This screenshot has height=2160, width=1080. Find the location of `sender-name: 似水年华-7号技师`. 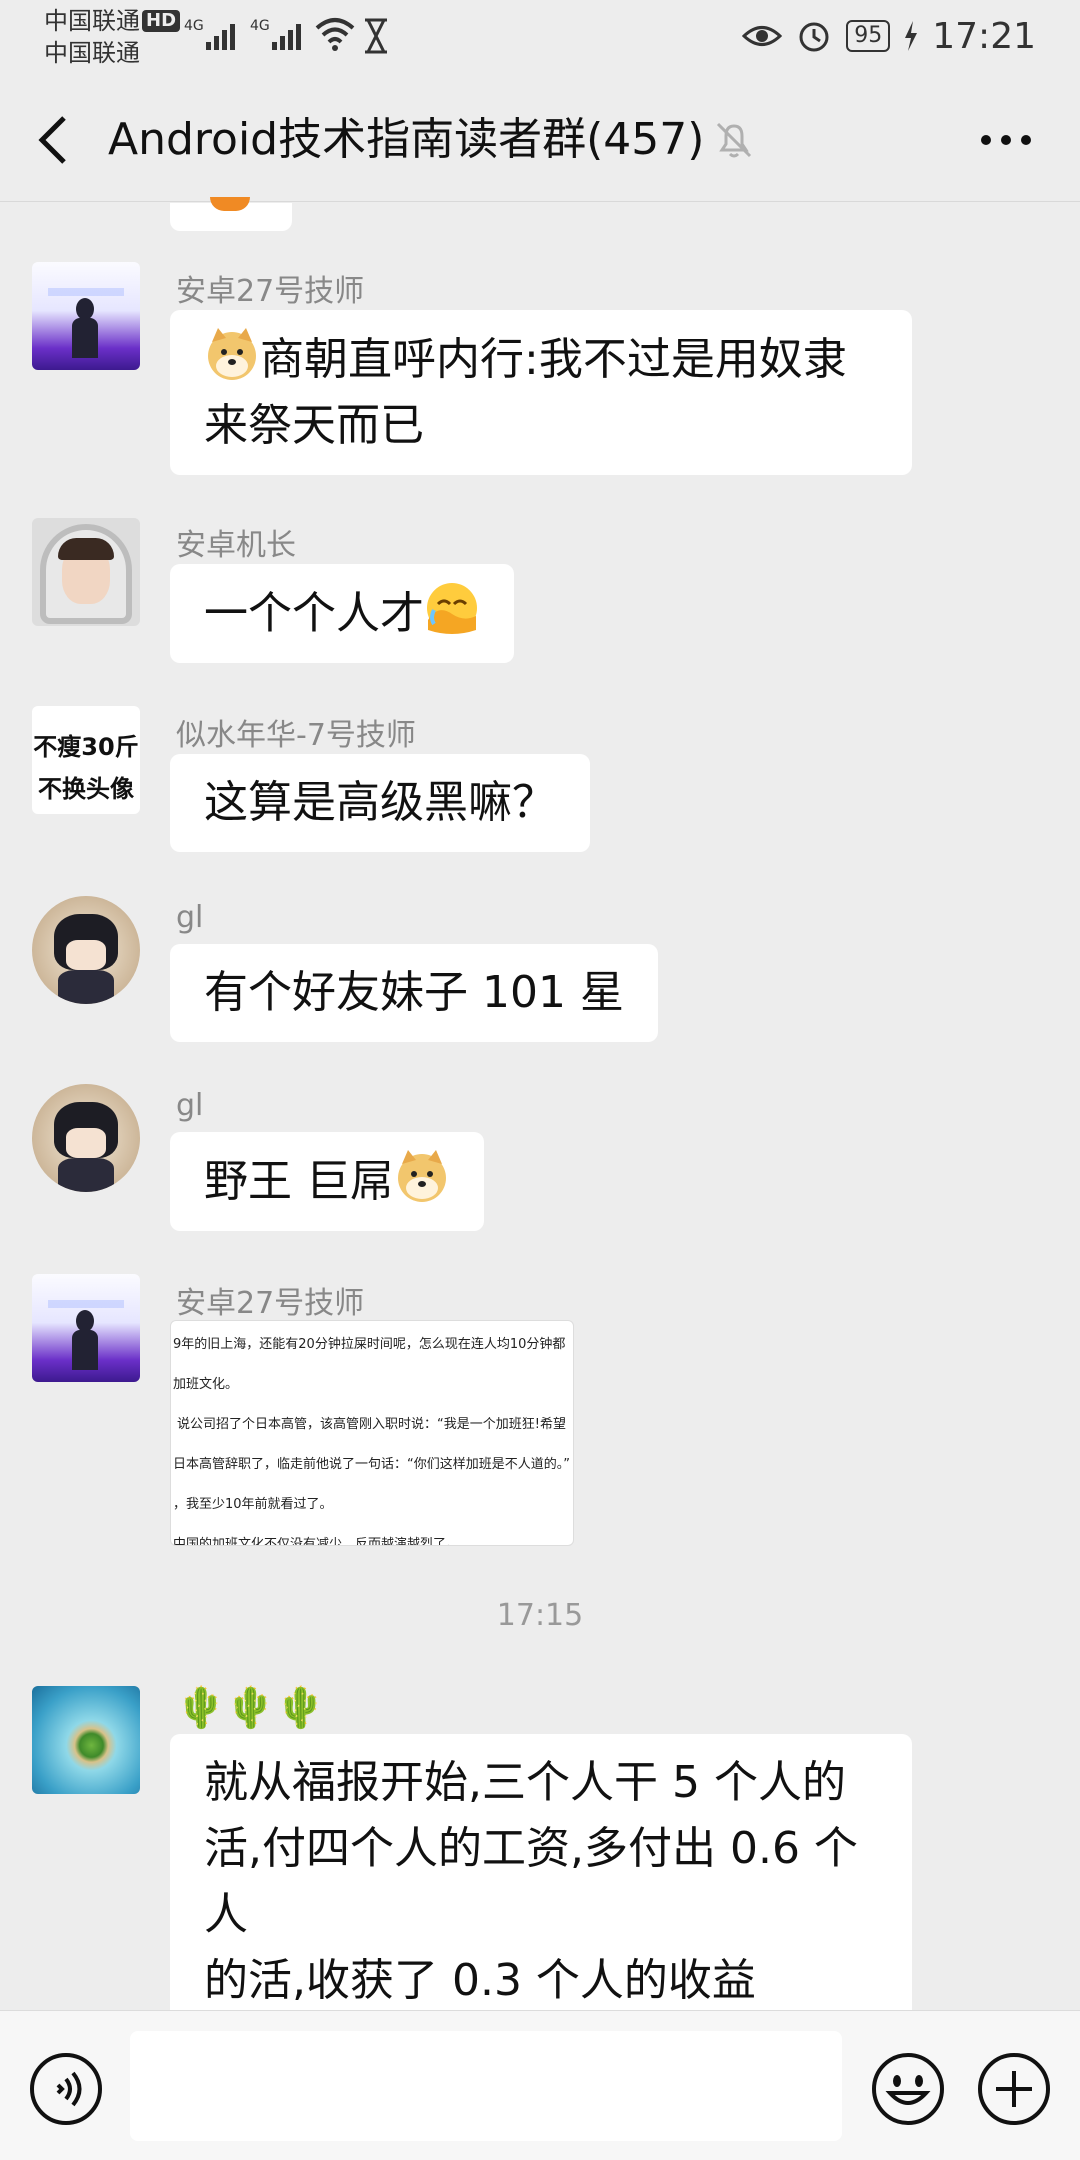

sender-name: 似水年华-7号技师 is located at coordinates (296, 735).